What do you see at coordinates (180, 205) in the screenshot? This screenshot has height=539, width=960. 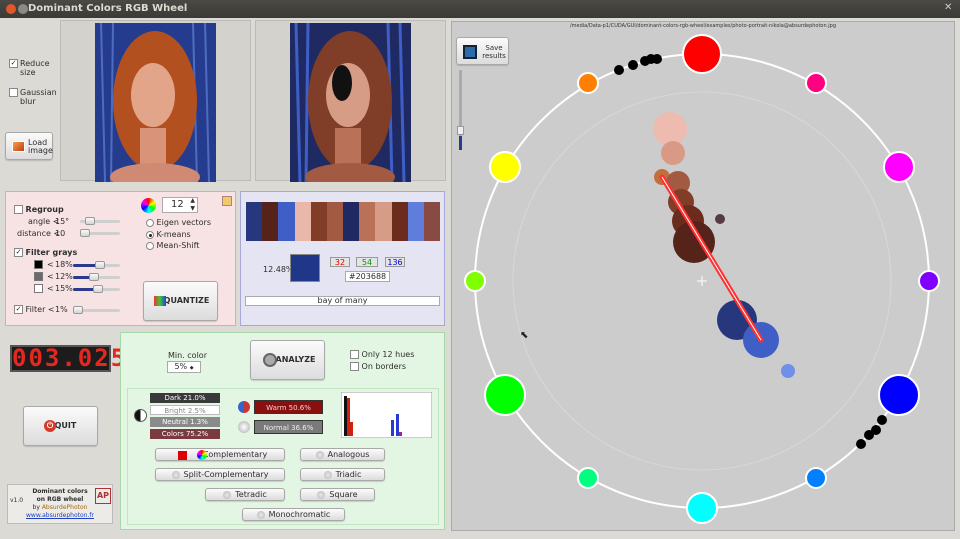 I see `color-count-spinbox: 12 ▲ ▼` at bounding box center [180, 205].